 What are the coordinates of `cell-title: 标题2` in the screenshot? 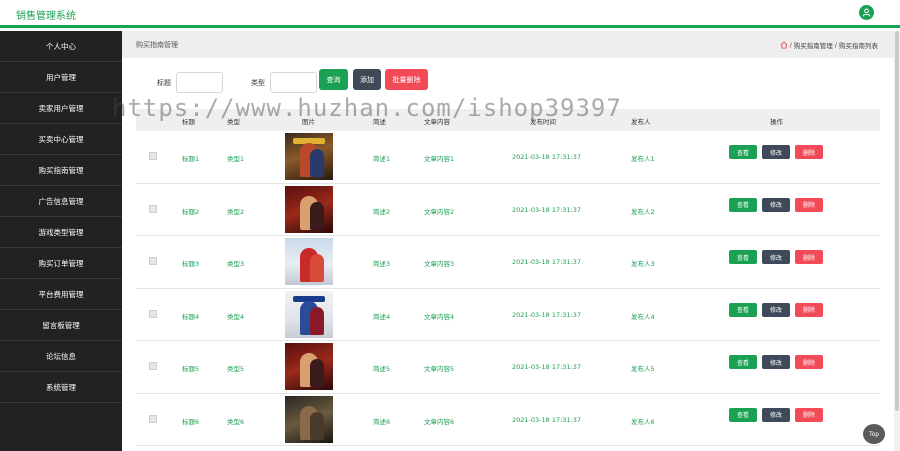 It's located at (191, 211).